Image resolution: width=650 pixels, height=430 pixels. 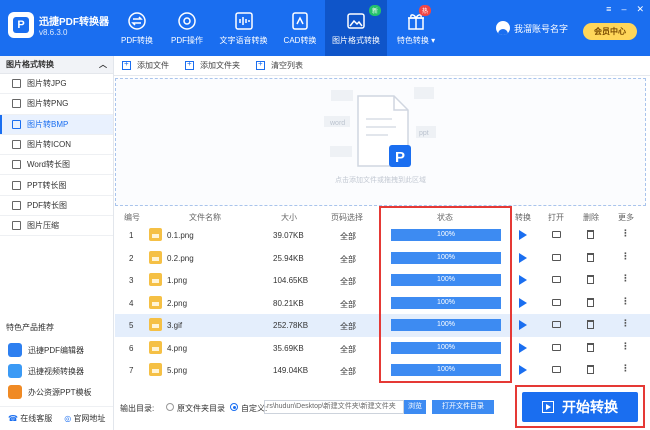 I want to click on table-row: 1 0.1.png 39.07KB 全部 100% ⋮, so click(x=382, y=235).